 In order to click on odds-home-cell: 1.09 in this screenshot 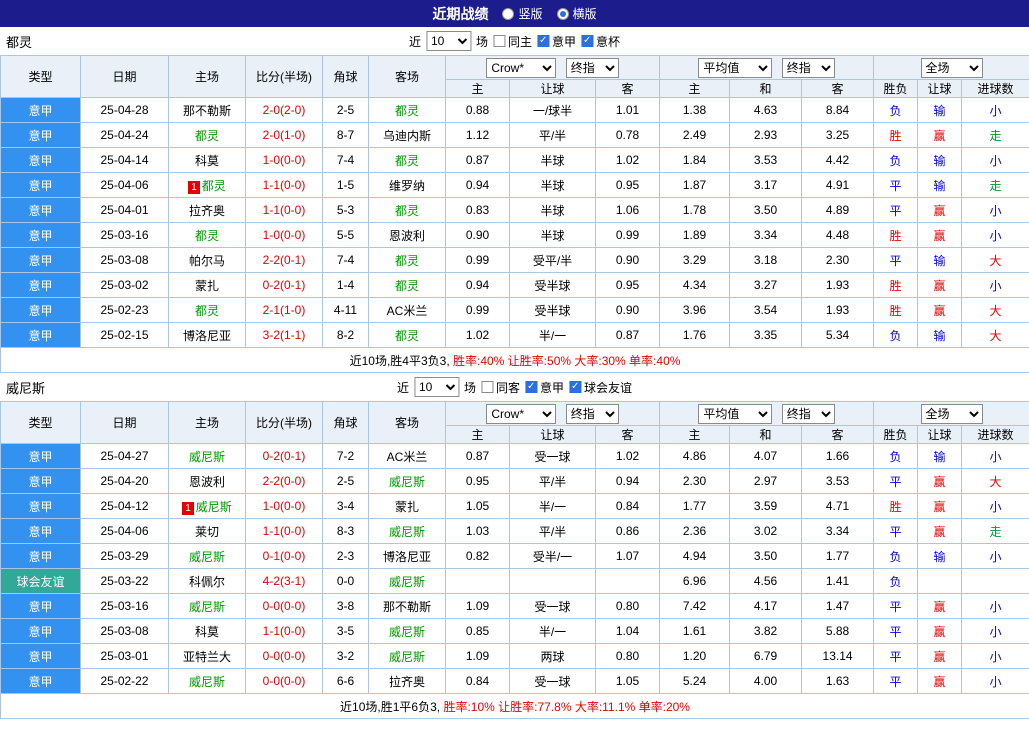, I will do `click(477, 606)`.